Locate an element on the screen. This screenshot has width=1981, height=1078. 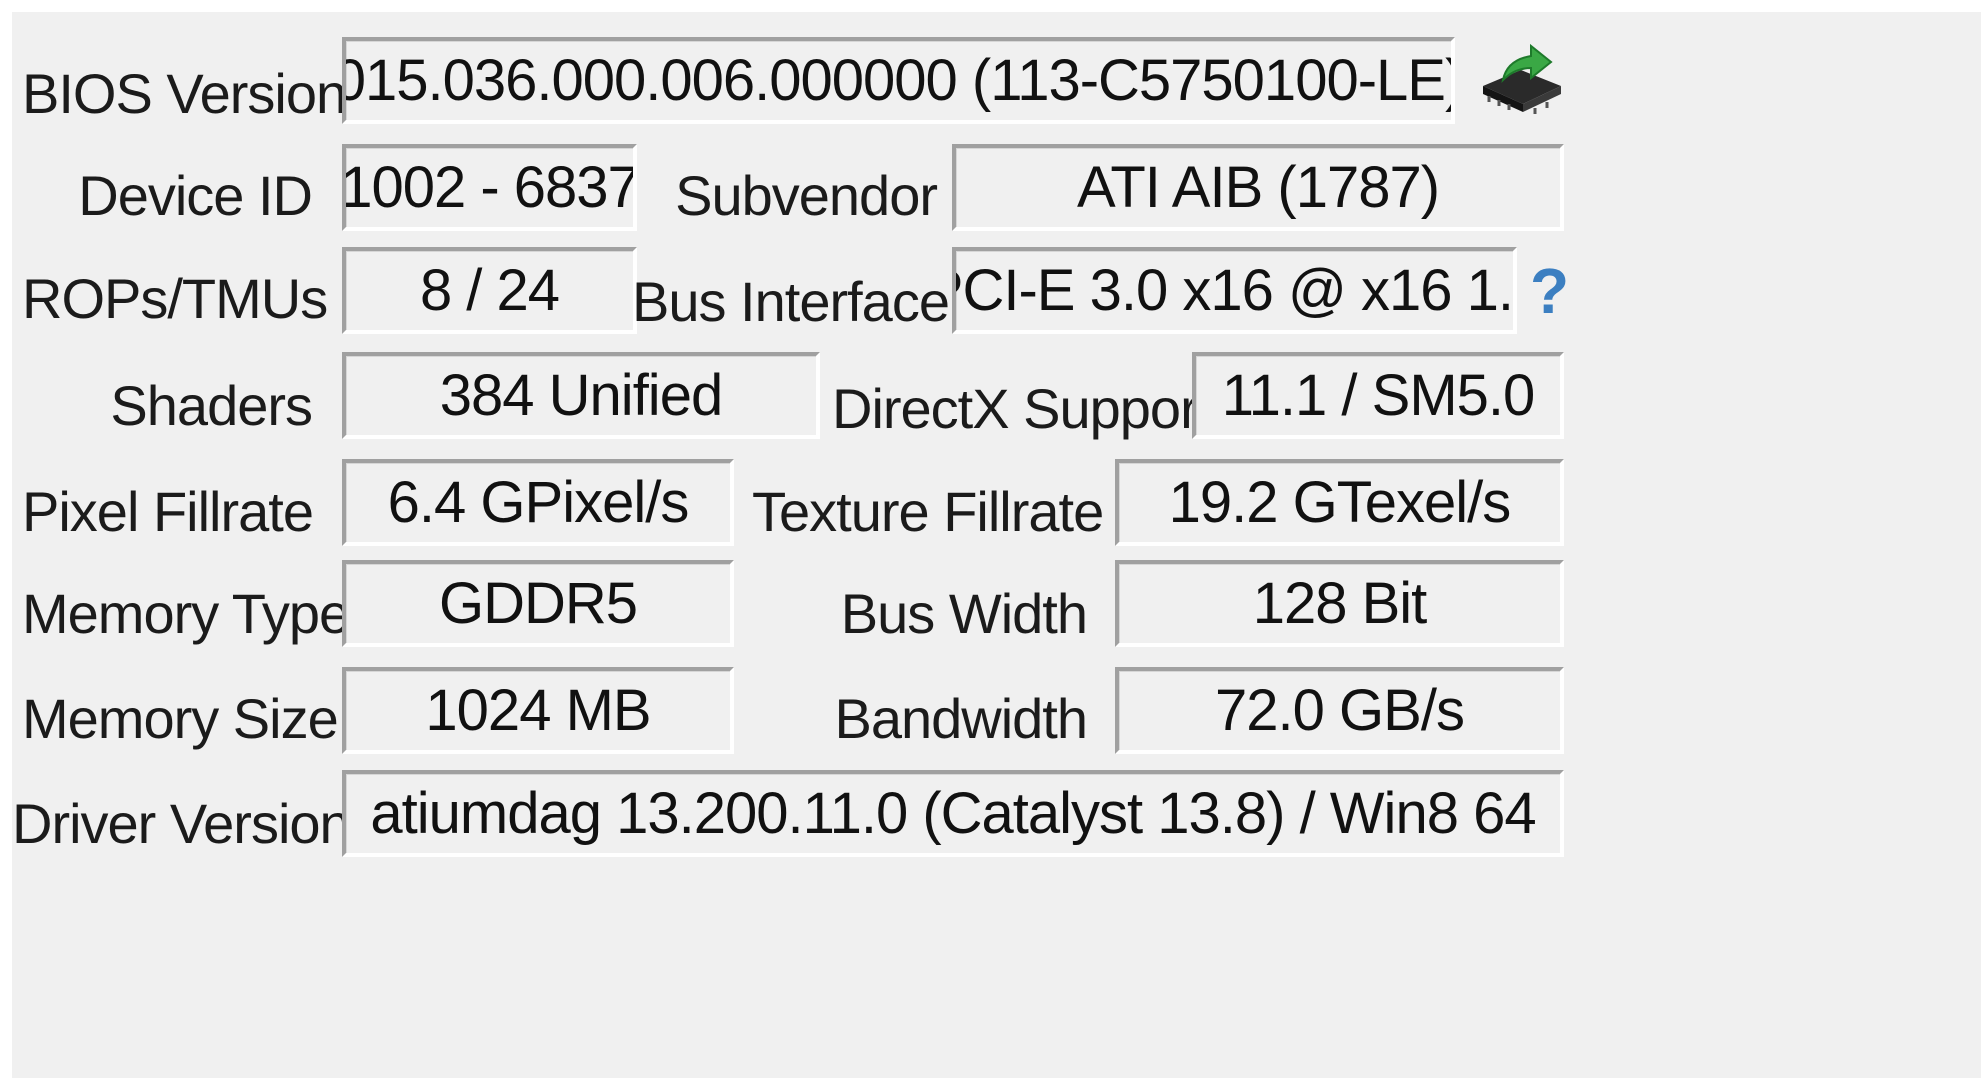
subvendor-field: ATI AIB (1787) is located at coordinates (1258, 187).